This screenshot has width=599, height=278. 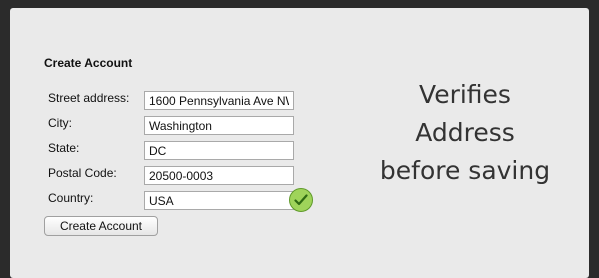 I want to click on checkmark-glyph, so click(x=301, y=200).